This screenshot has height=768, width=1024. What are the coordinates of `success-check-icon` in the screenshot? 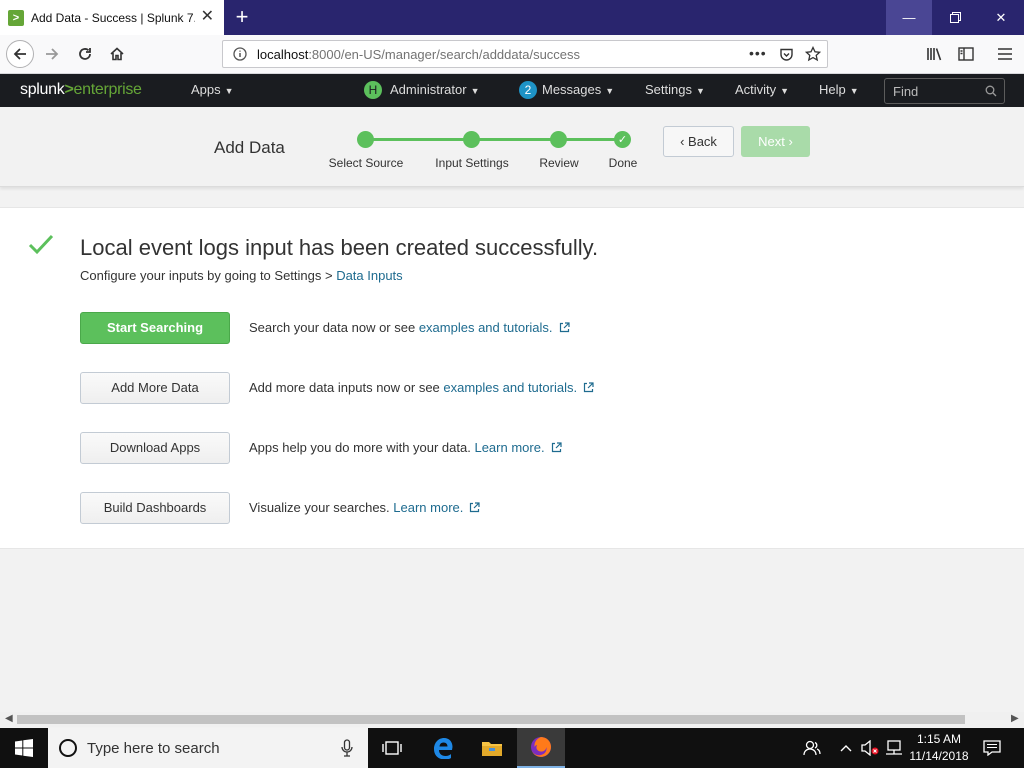 It's located at (41, 244).